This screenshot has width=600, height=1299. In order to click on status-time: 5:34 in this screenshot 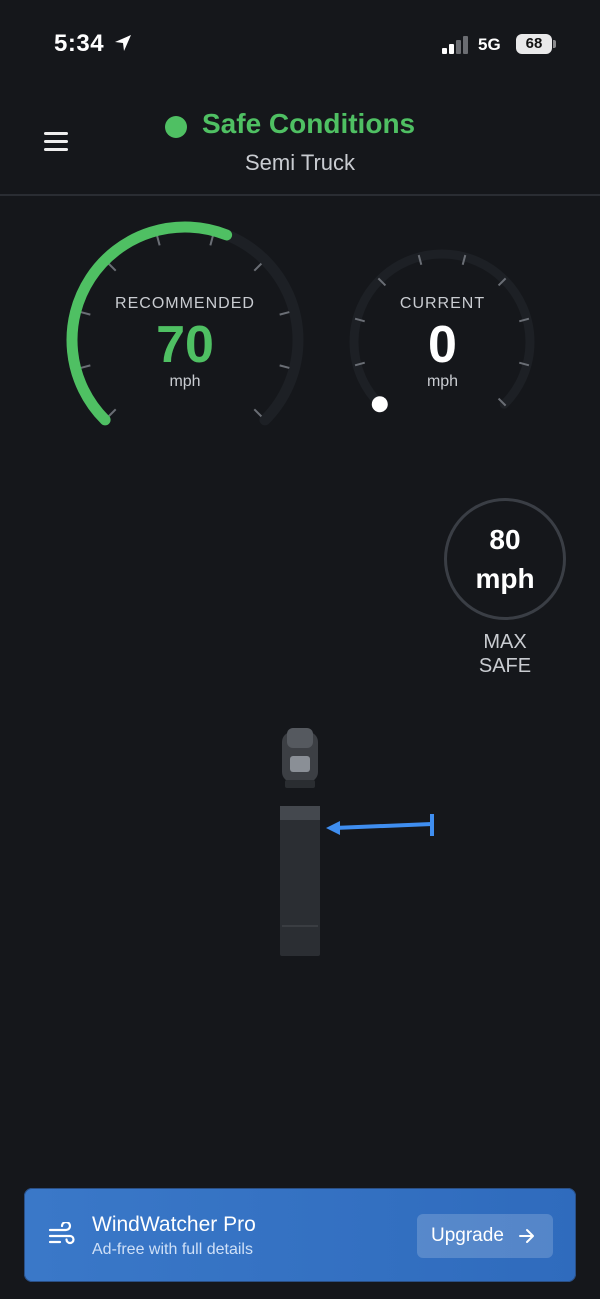, I will do `click(79, 43)`.